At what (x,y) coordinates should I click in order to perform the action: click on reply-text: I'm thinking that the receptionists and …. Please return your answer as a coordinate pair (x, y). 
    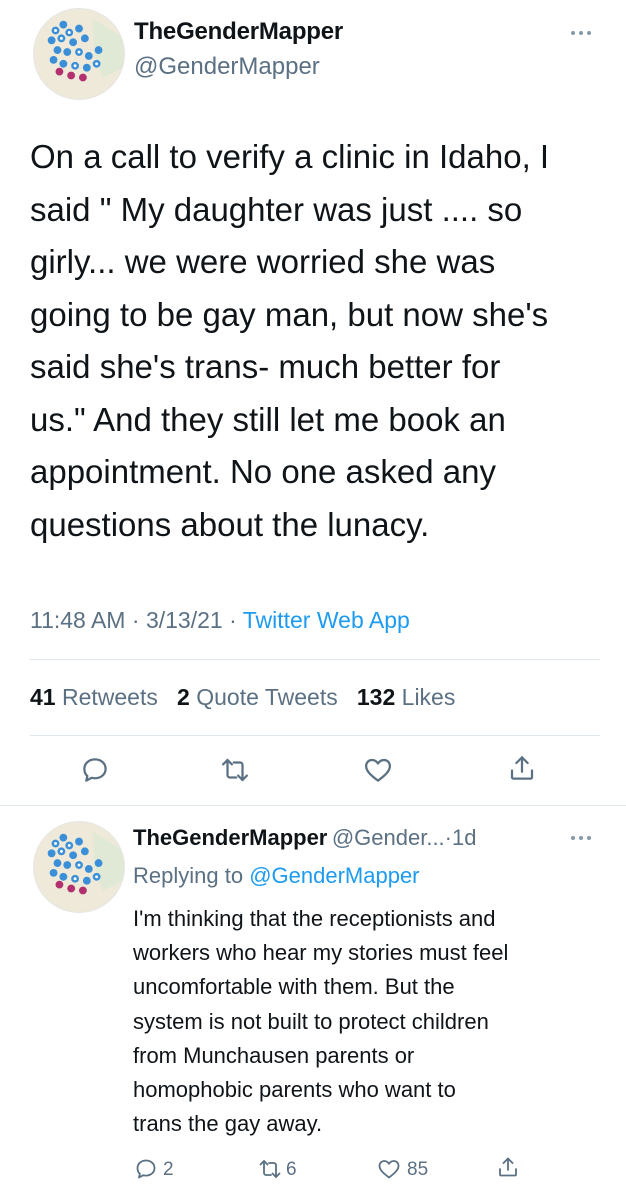
    Looking at the image, I should click on (321, 1021).